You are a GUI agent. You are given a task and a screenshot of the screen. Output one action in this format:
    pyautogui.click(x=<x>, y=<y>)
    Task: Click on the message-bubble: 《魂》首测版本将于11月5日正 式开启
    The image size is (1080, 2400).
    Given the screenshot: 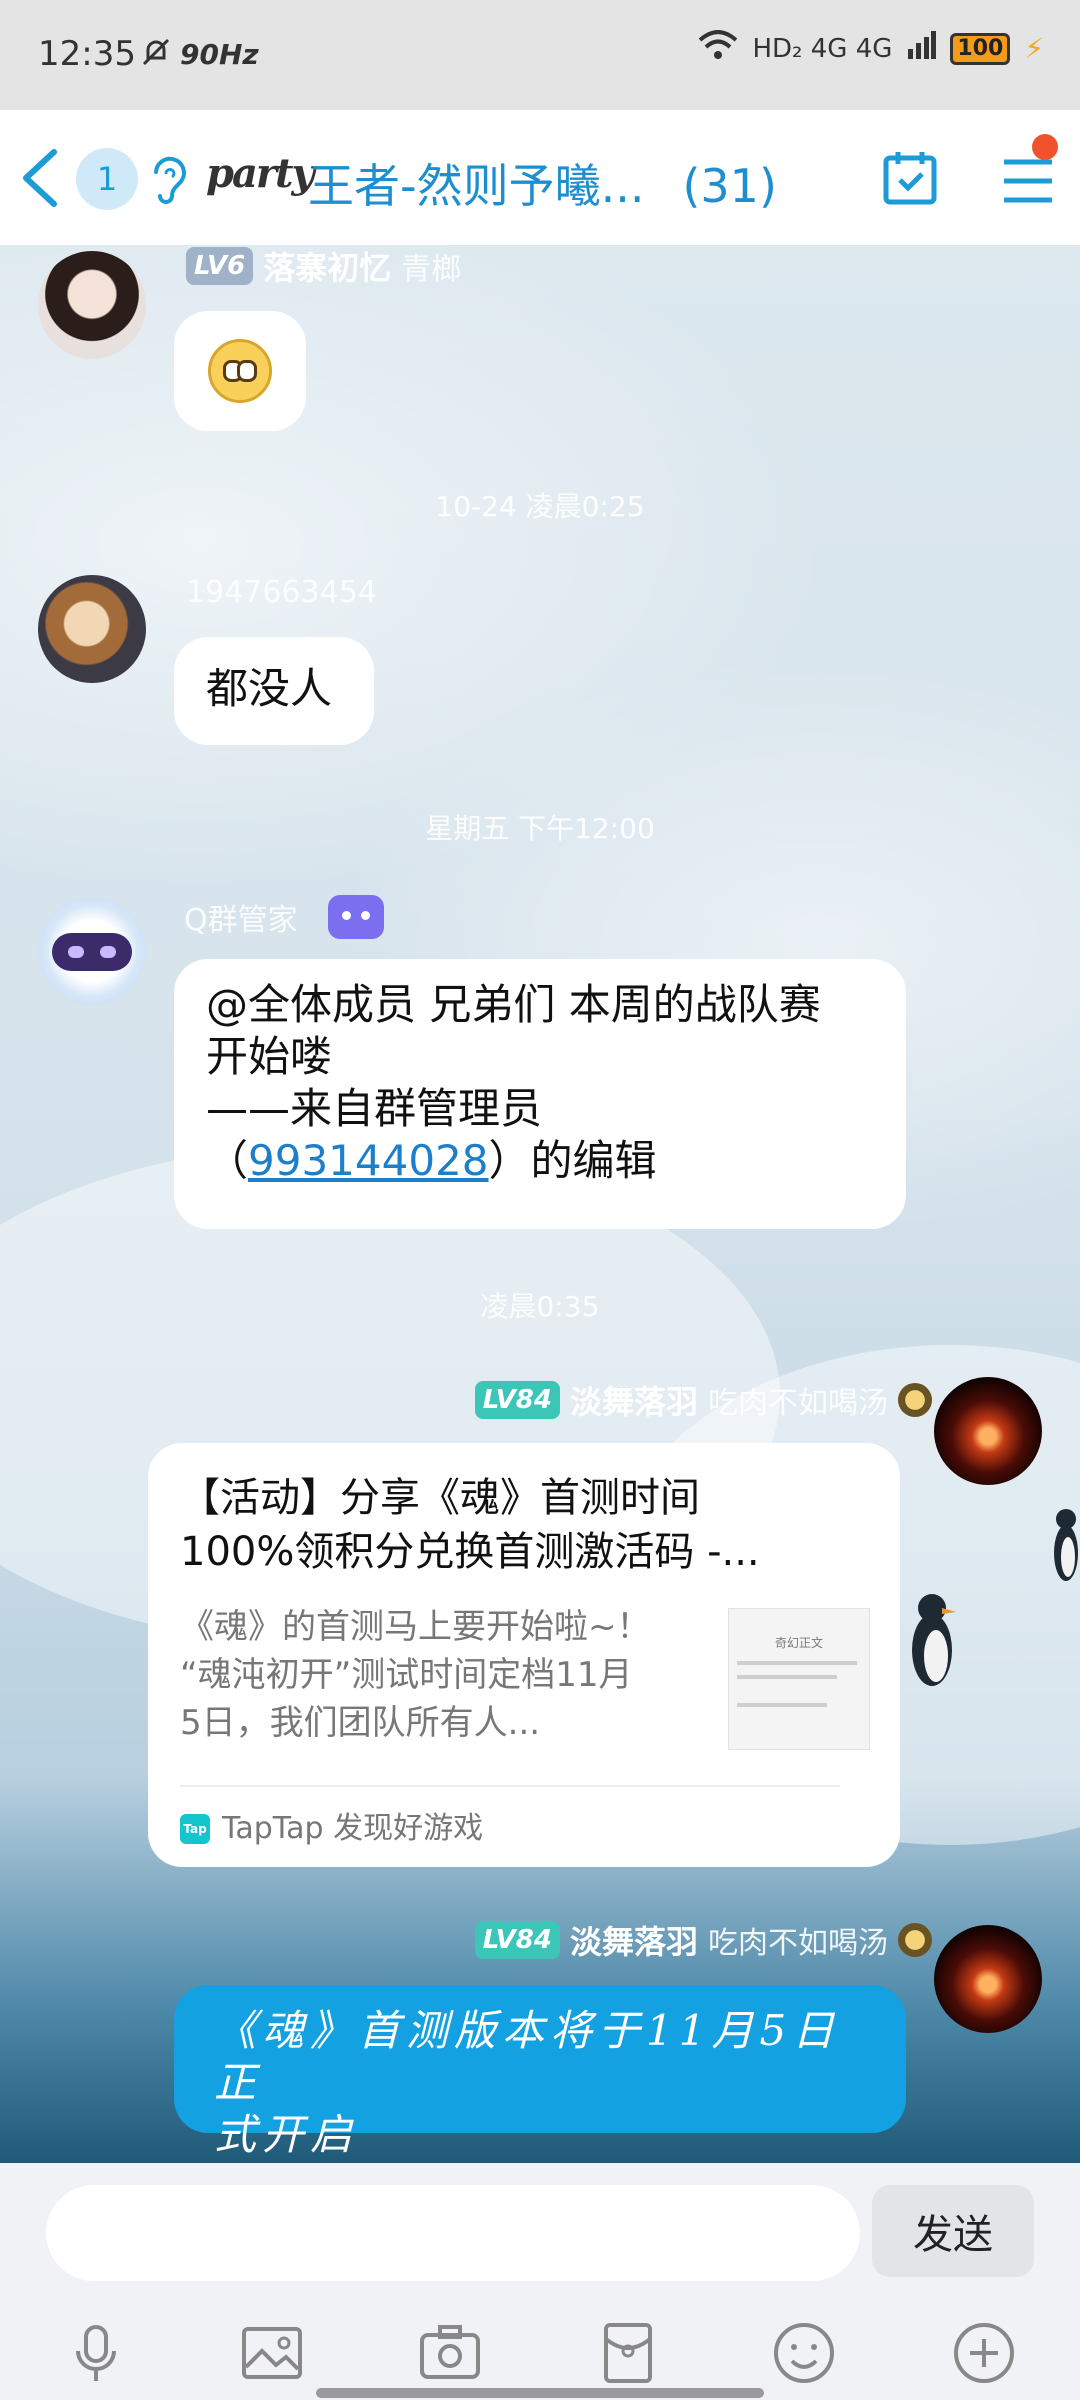 What is the action you would take?
    pyautogui.click(x=540, y=2072)
    